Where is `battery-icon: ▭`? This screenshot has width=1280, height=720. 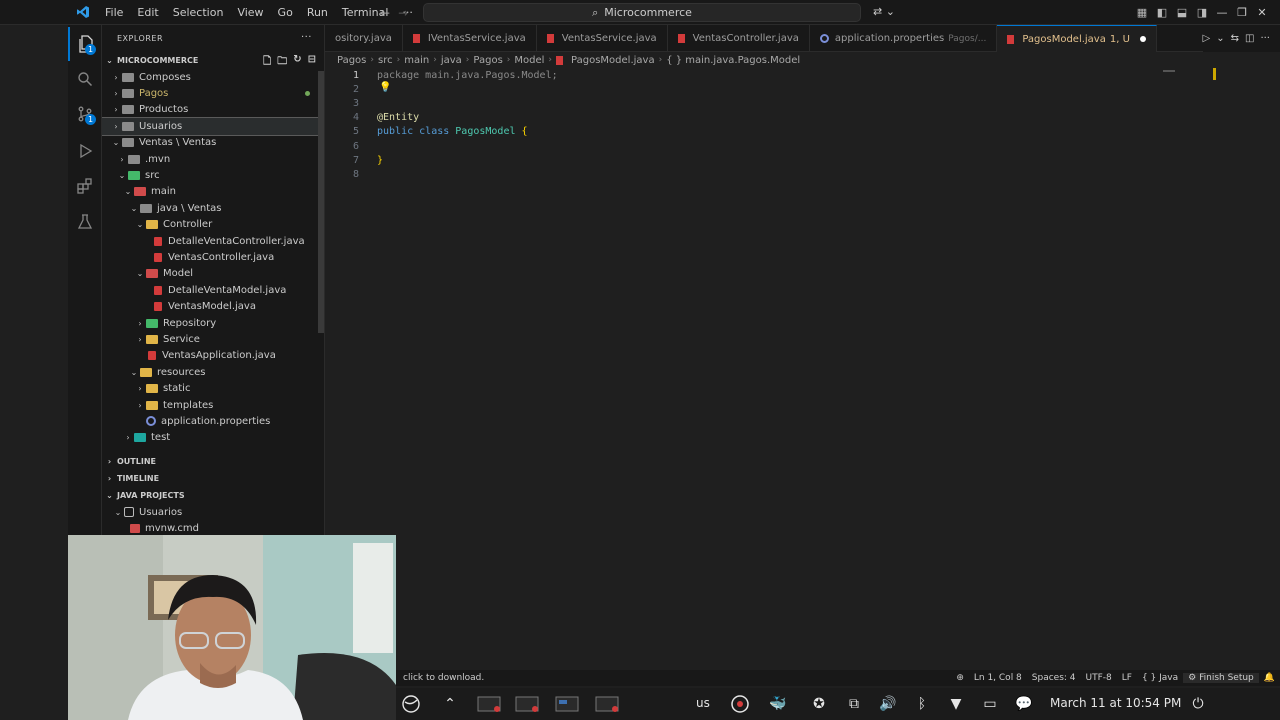
battery-icon: ▭ is located at coordinates (990, 704).